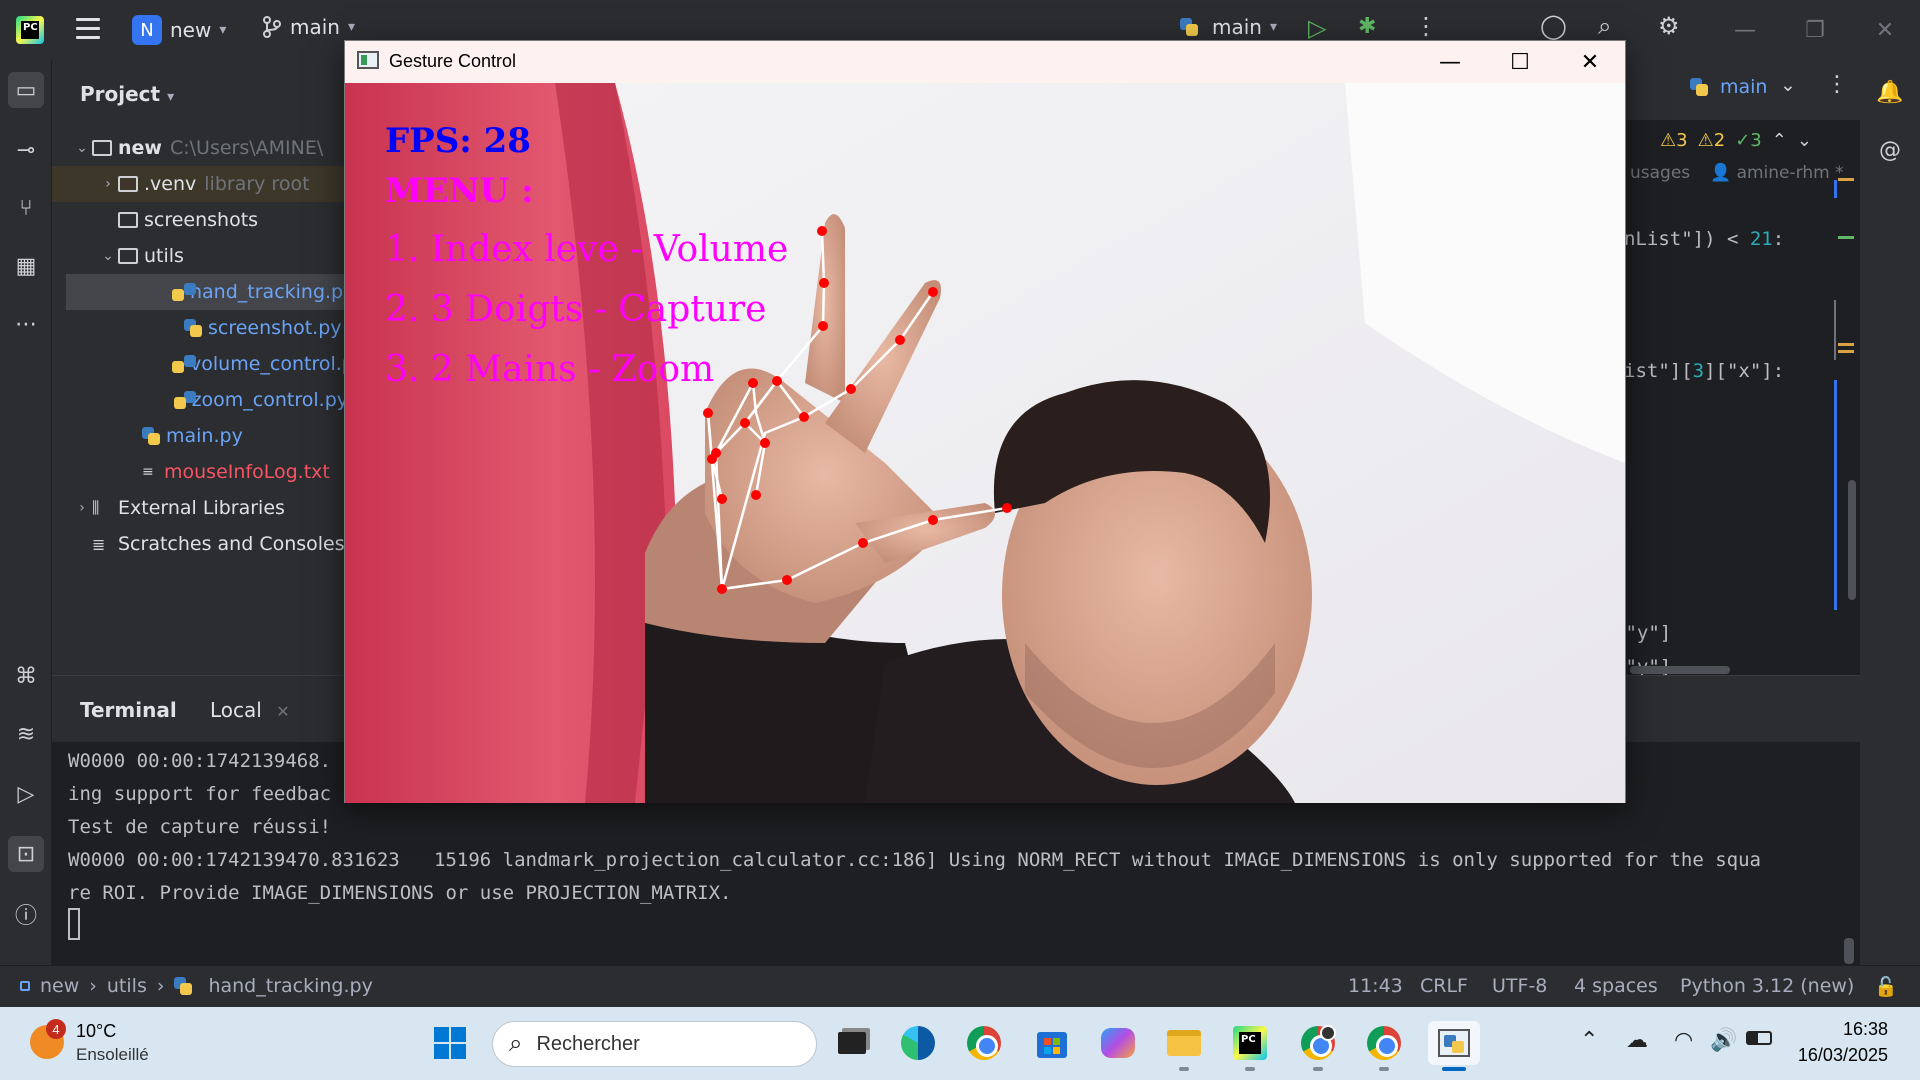 This screenshot has width=1920, height=1080. I want to click on search-placeholder: Rechercher, so click(588, 1043).